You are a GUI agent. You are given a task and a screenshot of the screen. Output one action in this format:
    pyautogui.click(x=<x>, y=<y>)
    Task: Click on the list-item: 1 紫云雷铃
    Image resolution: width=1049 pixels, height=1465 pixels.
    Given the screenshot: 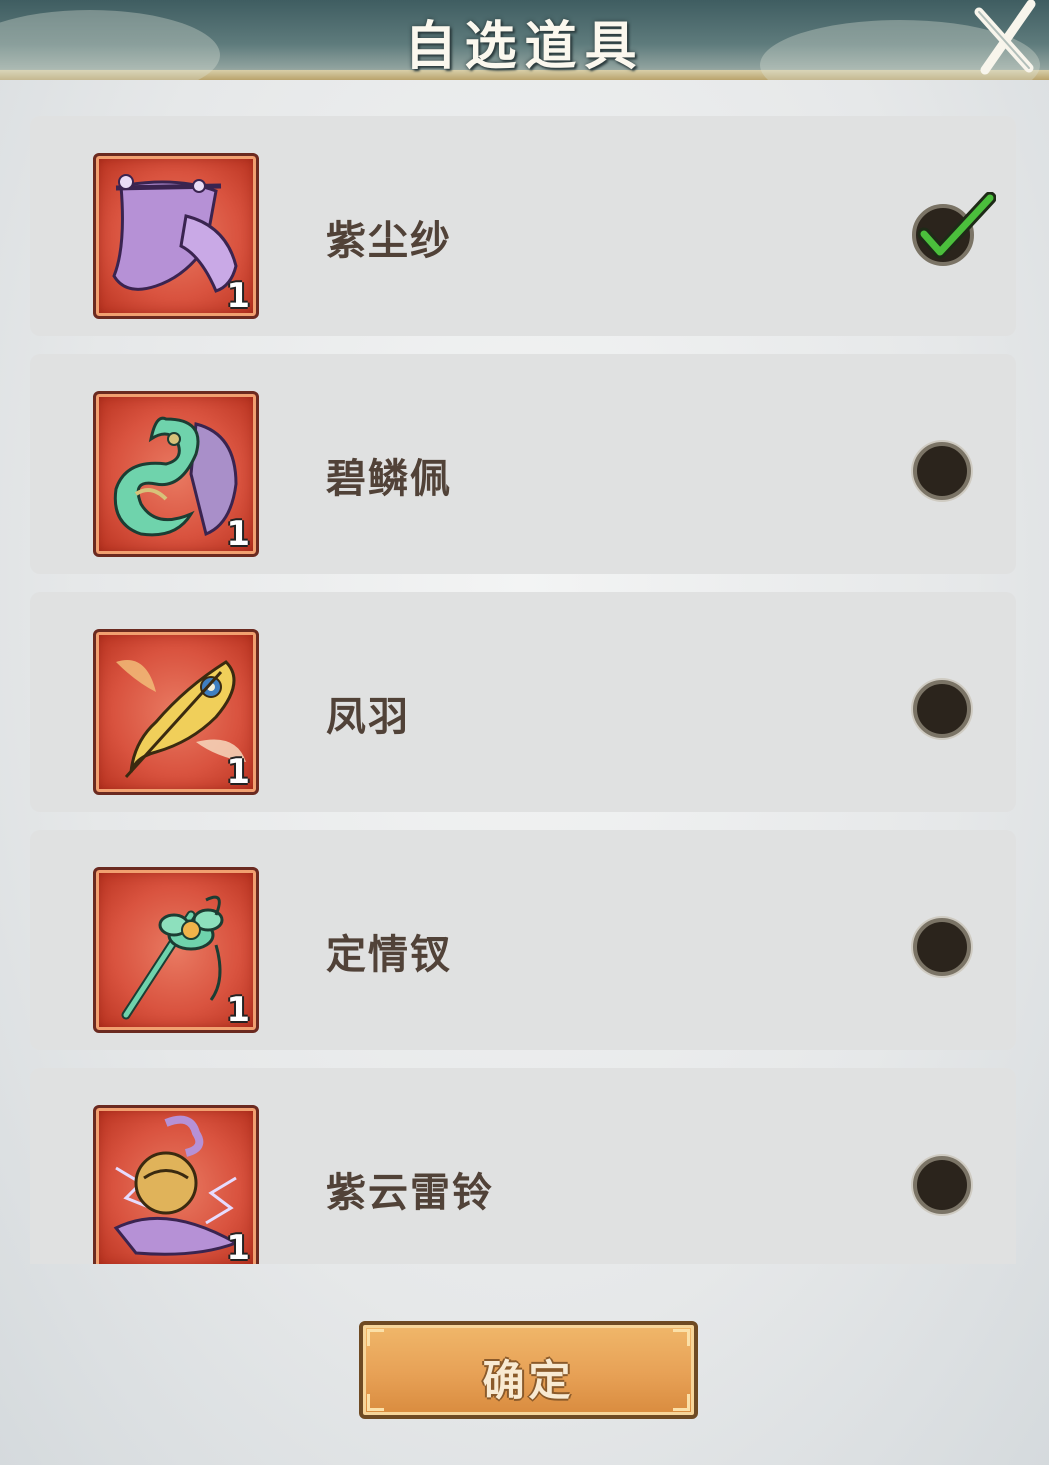 What is the action you would take?
    pyautogui.click(x=523, y=1166)
    